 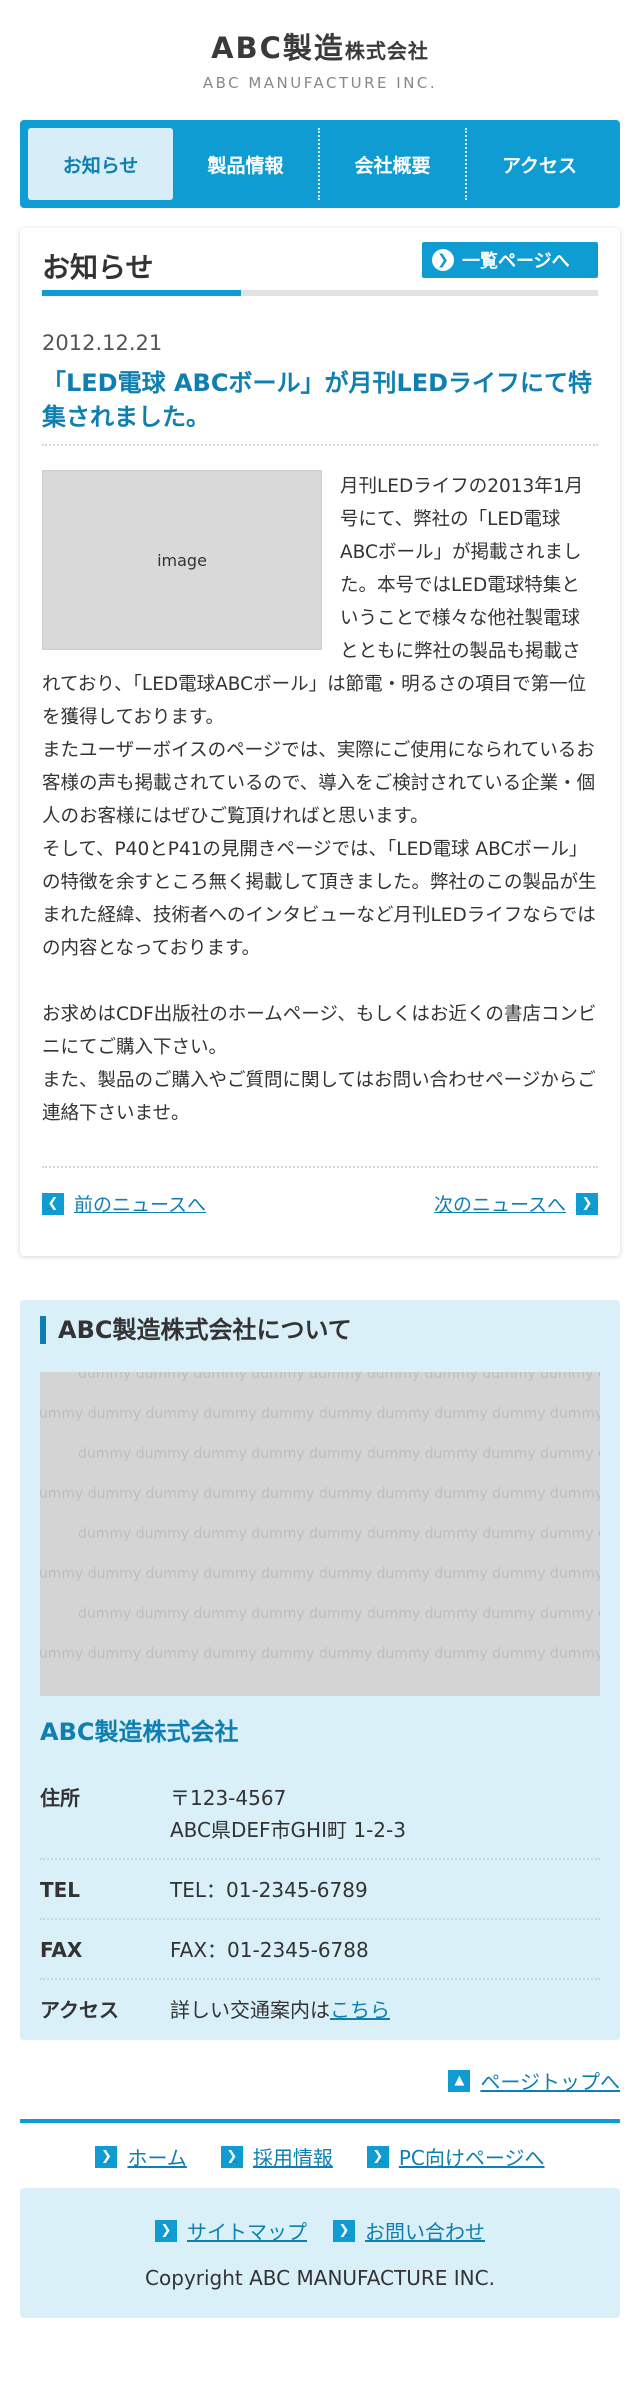 I want to click on footer-link-label: お問い合わせ, so click(x=425, y=2232).